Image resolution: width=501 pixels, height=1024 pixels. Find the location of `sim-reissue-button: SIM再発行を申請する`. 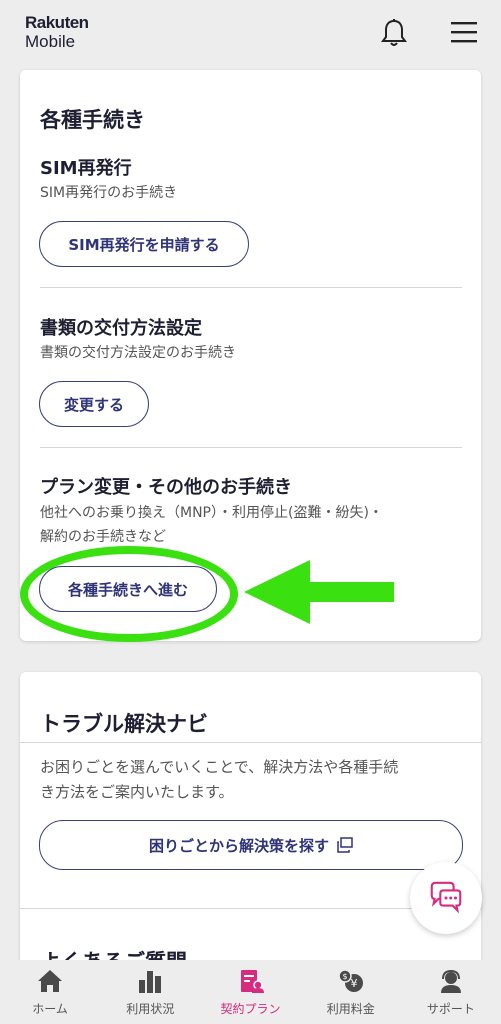

sim-reissue-button: SIM再発行を申請する is located at coordinates (144, 244).